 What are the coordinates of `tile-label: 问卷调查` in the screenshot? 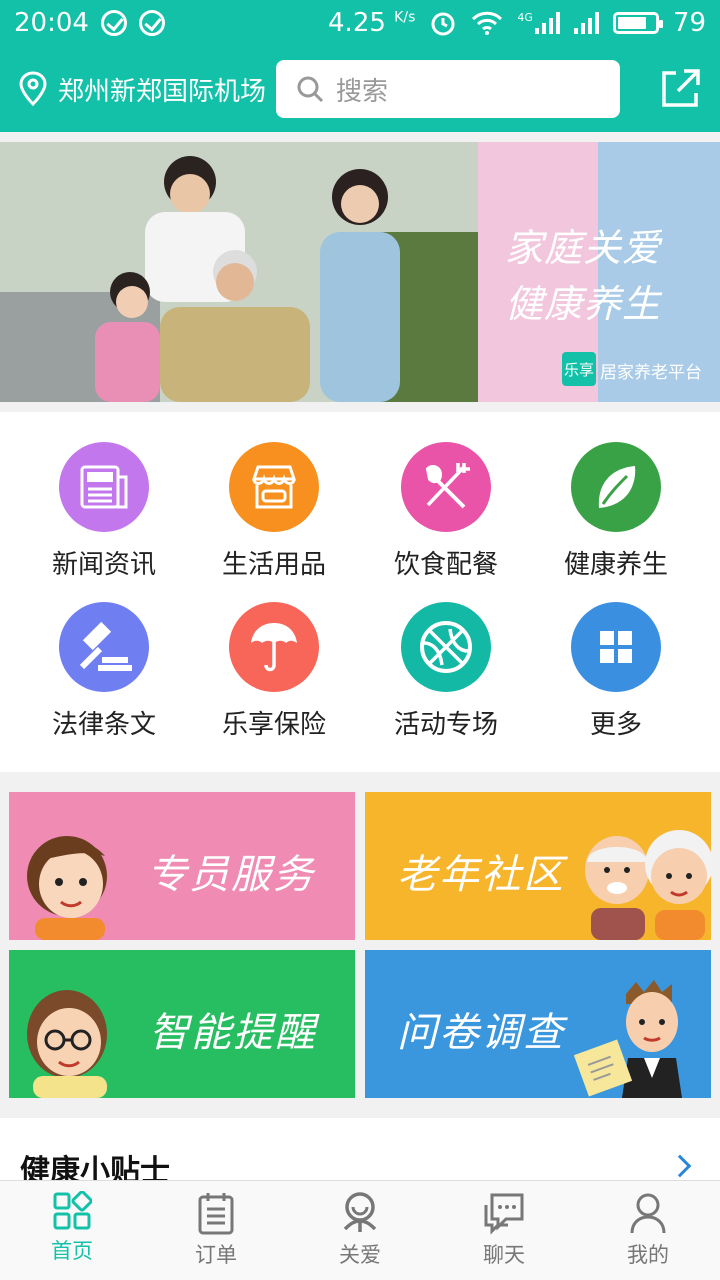 It's located at (481, 1033).